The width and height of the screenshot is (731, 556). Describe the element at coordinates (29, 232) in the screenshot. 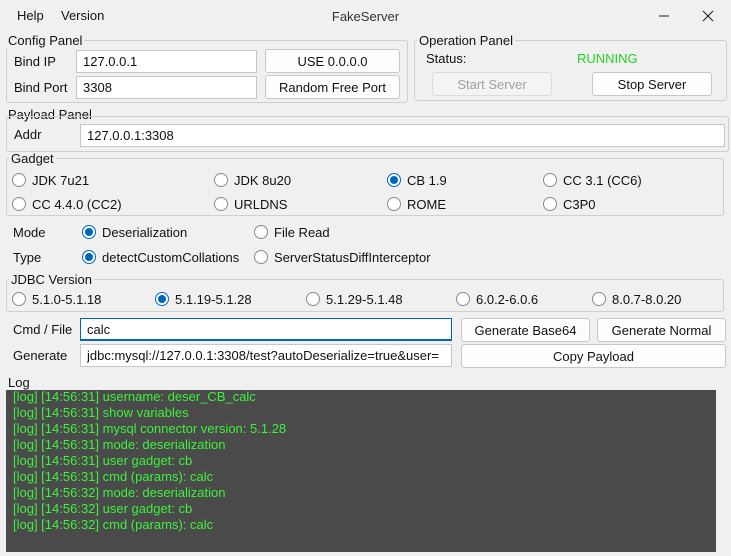

I see `mode-label: Mode` at that location.